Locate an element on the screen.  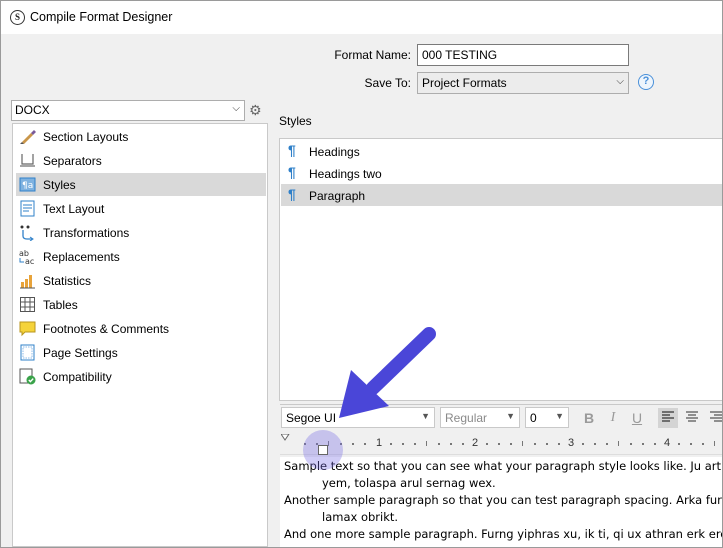
underline-button: U is located at coordinates (637, 418).